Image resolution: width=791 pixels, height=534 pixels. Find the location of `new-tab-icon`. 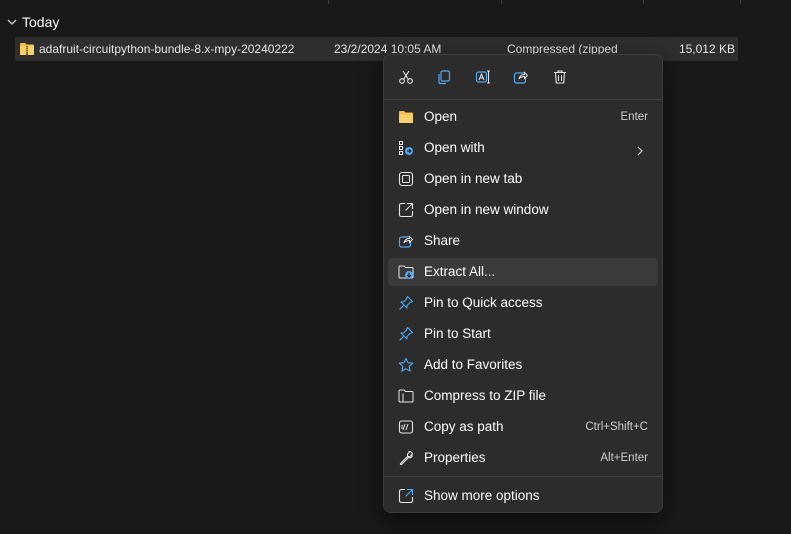

new-tab-icon is located at coordinates (406, 179).